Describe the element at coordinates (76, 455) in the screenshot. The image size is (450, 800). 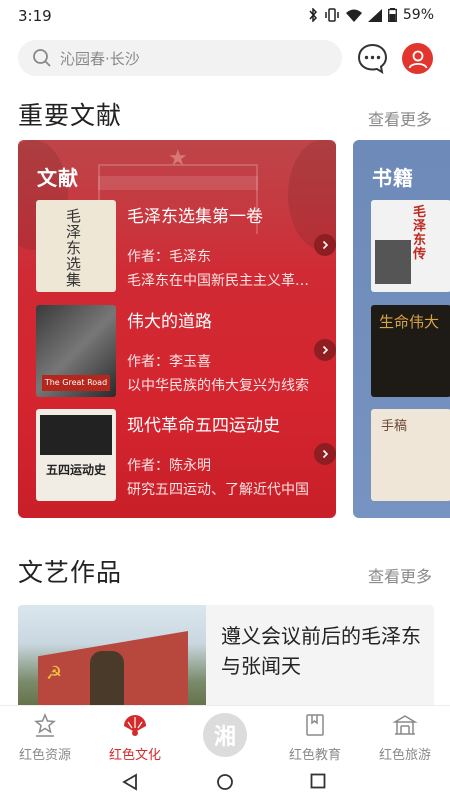
I see `book-cover: 五四运动史` at that location.